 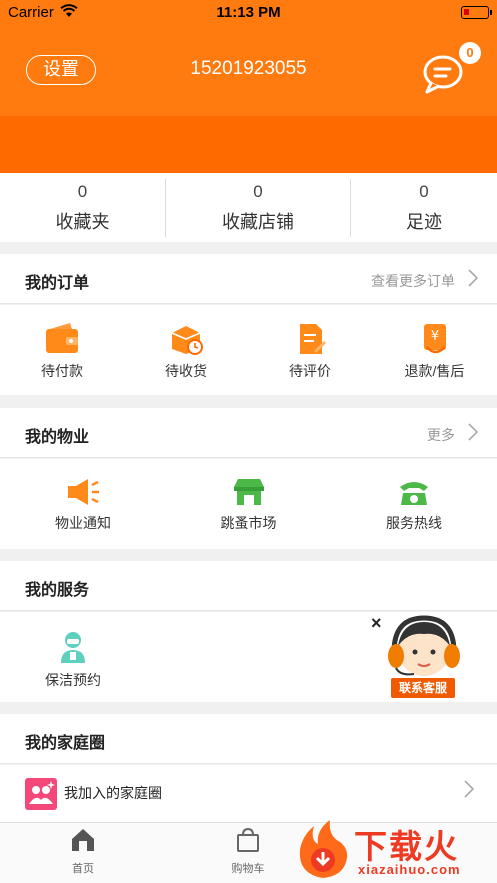 What do you see at coordinates (57, 437) in the screenshot?
I see `property-title: 我的物业` at bounding box center [57, 437].